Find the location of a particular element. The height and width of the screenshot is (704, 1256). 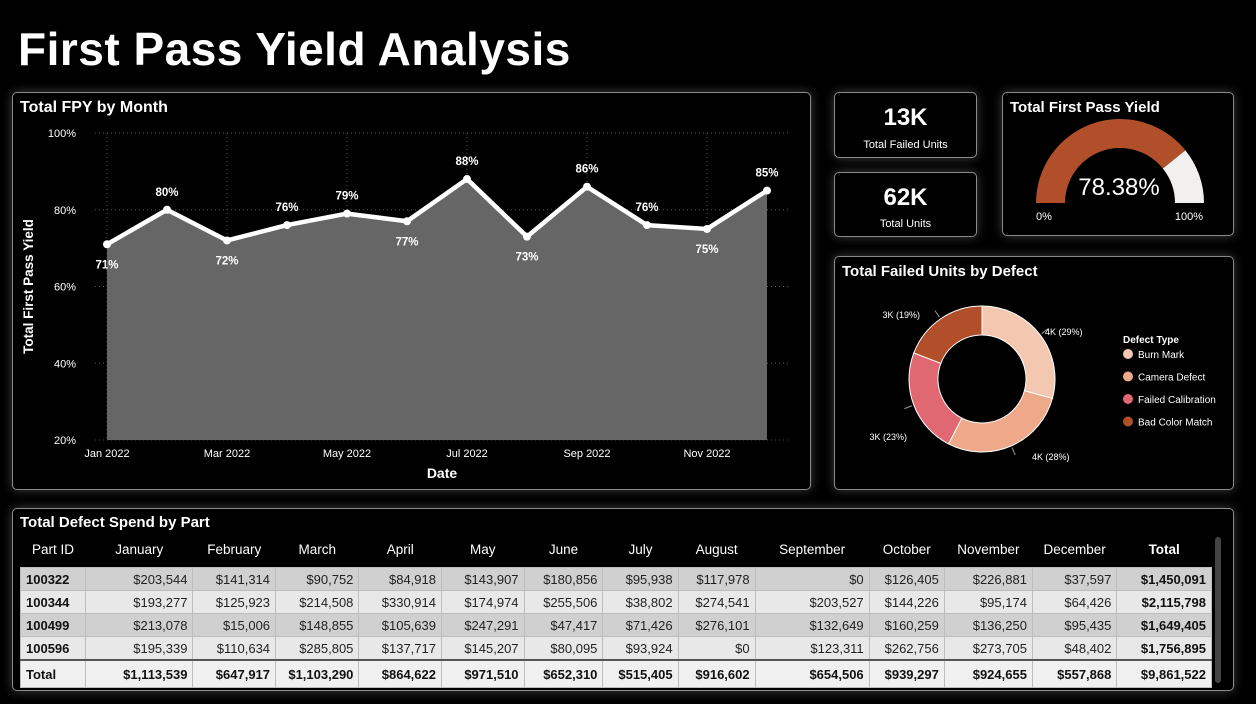

total-failed-units-card: 13K Total Failed Units is located at coordinates (905, 125).